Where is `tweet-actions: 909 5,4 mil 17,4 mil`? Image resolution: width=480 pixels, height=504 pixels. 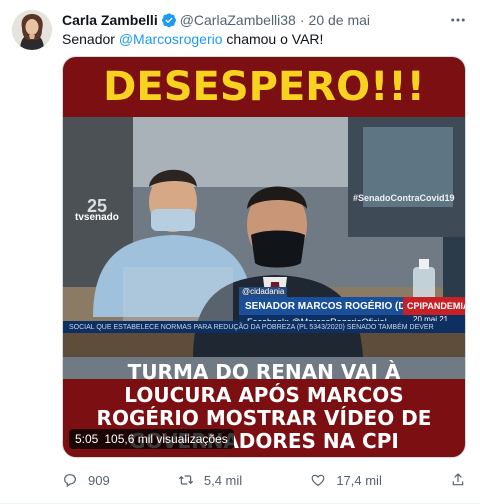
tweet-actions: 909 5,4 mil 17,4 mil is located at coordinates (264, 480).